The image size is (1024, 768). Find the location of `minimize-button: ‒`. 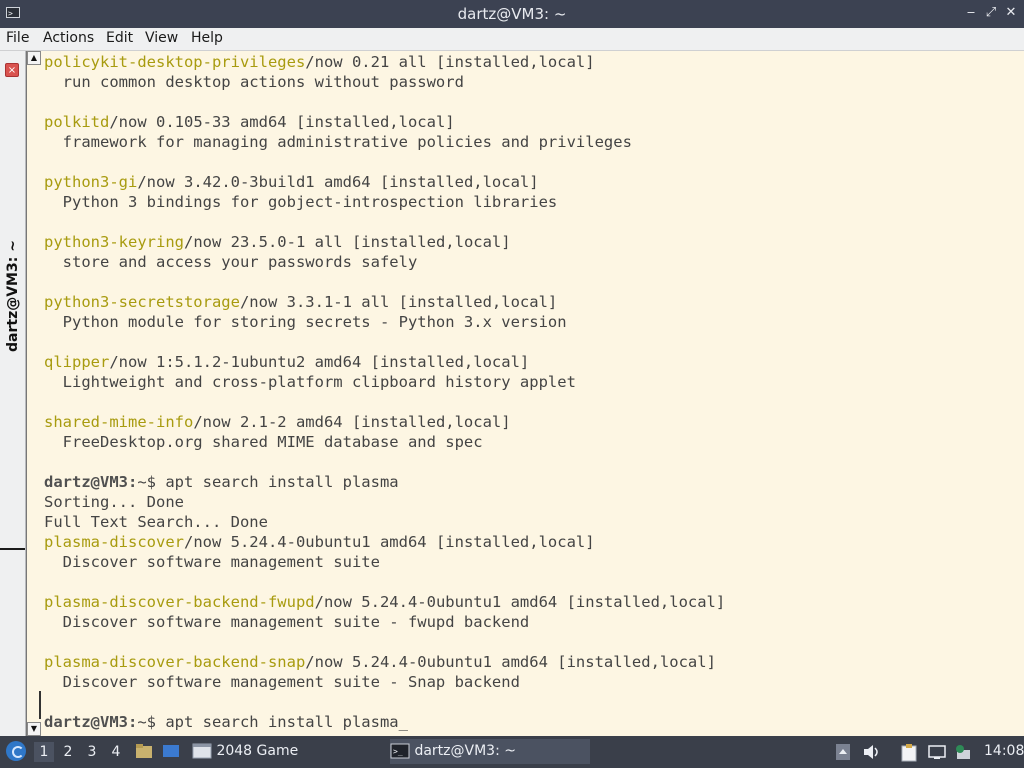

minimize-button: ‒ is located at coordinates (971, 13).